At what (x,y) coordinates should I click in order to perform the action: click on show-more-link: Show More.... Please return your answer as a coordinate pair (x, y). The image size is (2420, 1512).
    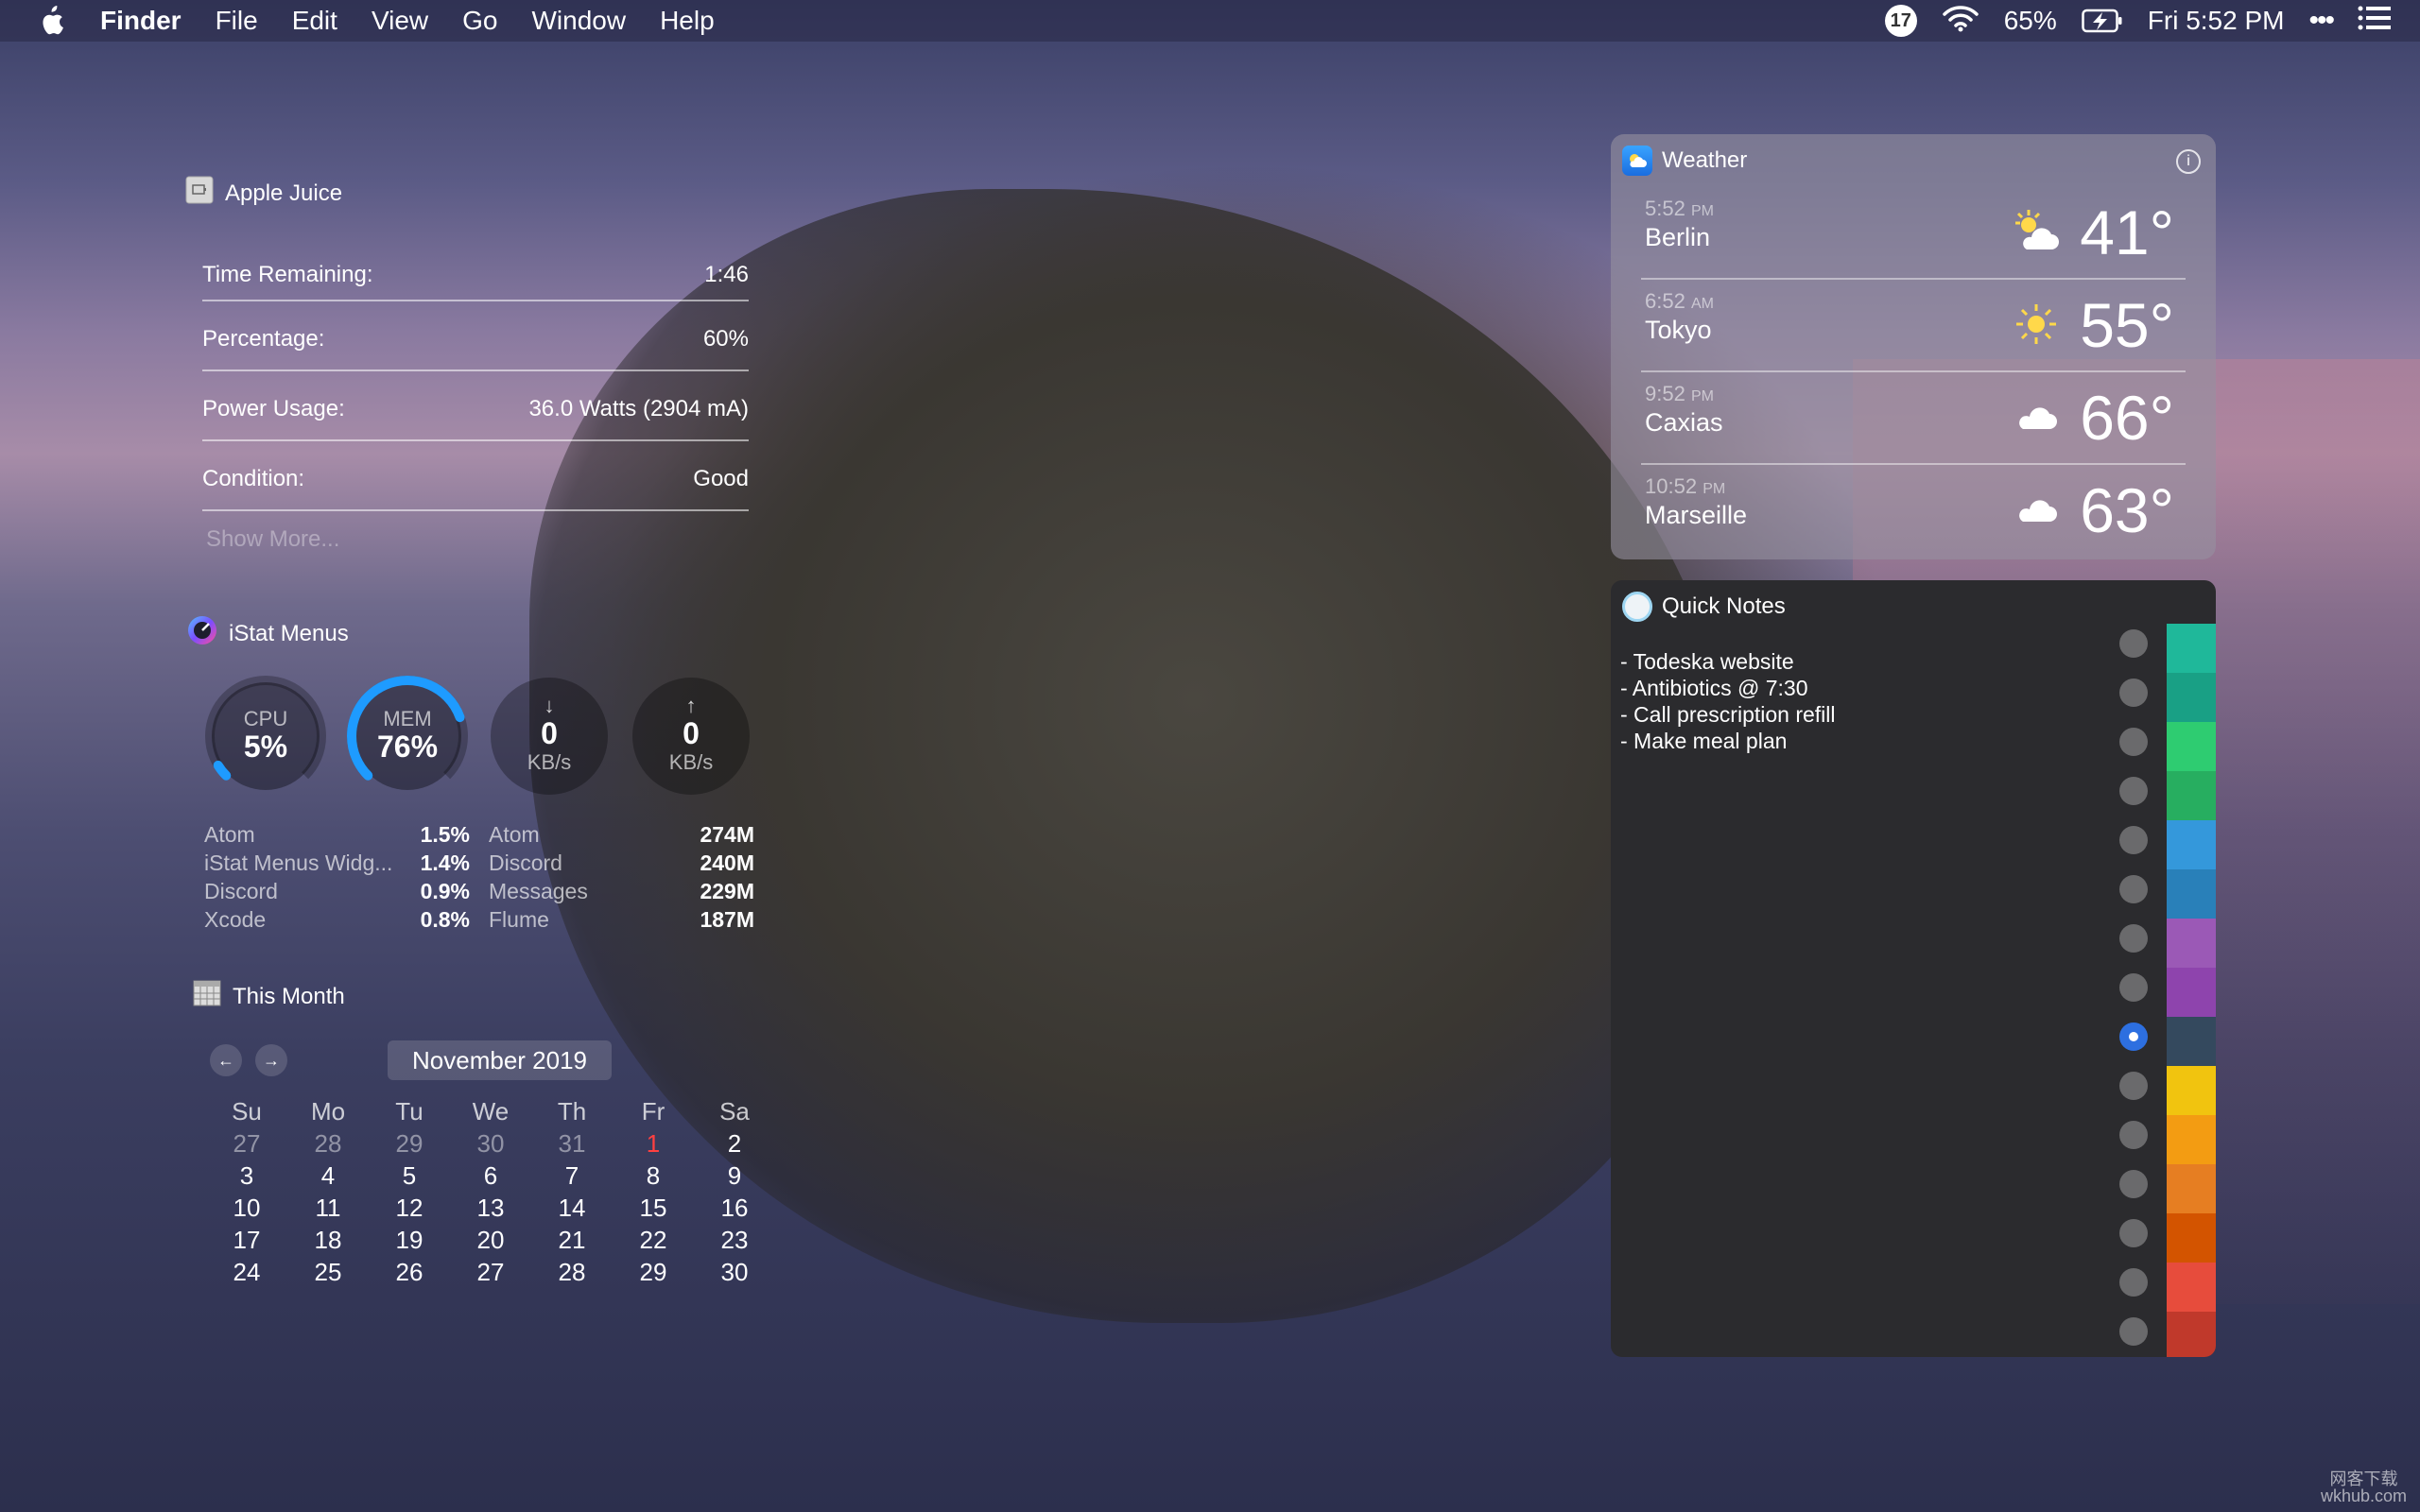
    Looking at the image, I should click on (467, 539).